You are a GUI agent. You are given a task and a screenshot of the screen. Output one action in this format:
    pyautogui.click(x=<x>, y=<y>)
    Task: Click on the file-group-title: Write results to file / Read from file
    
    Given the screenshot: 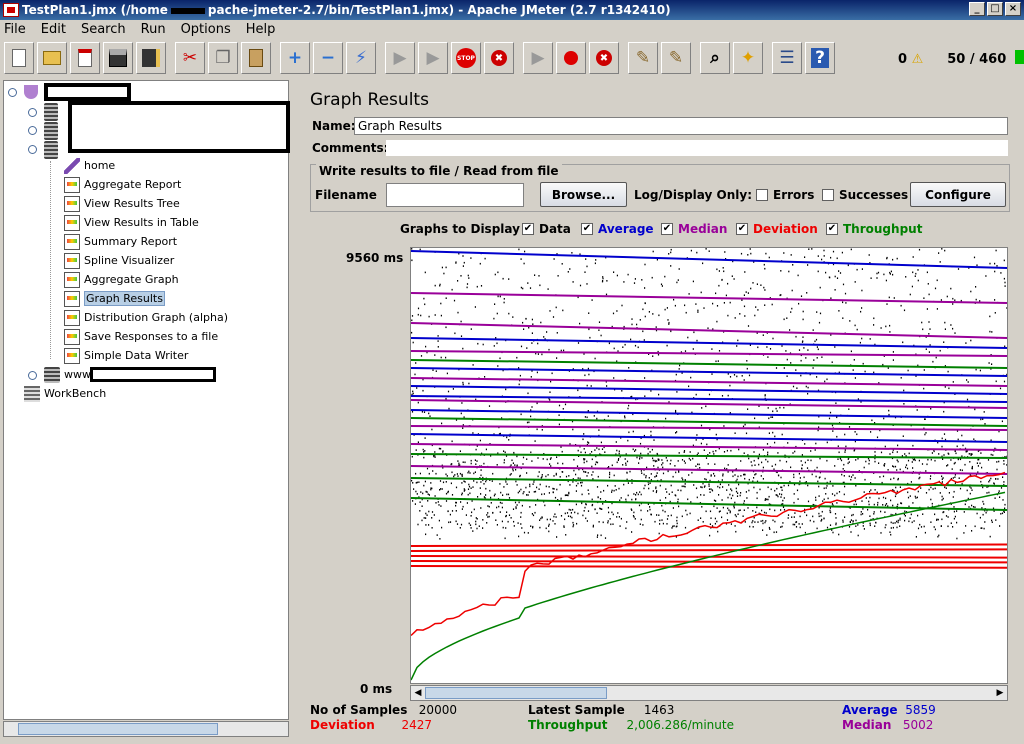 What is the action you would take?
    pyautogui.click(x=439, y=171)
    